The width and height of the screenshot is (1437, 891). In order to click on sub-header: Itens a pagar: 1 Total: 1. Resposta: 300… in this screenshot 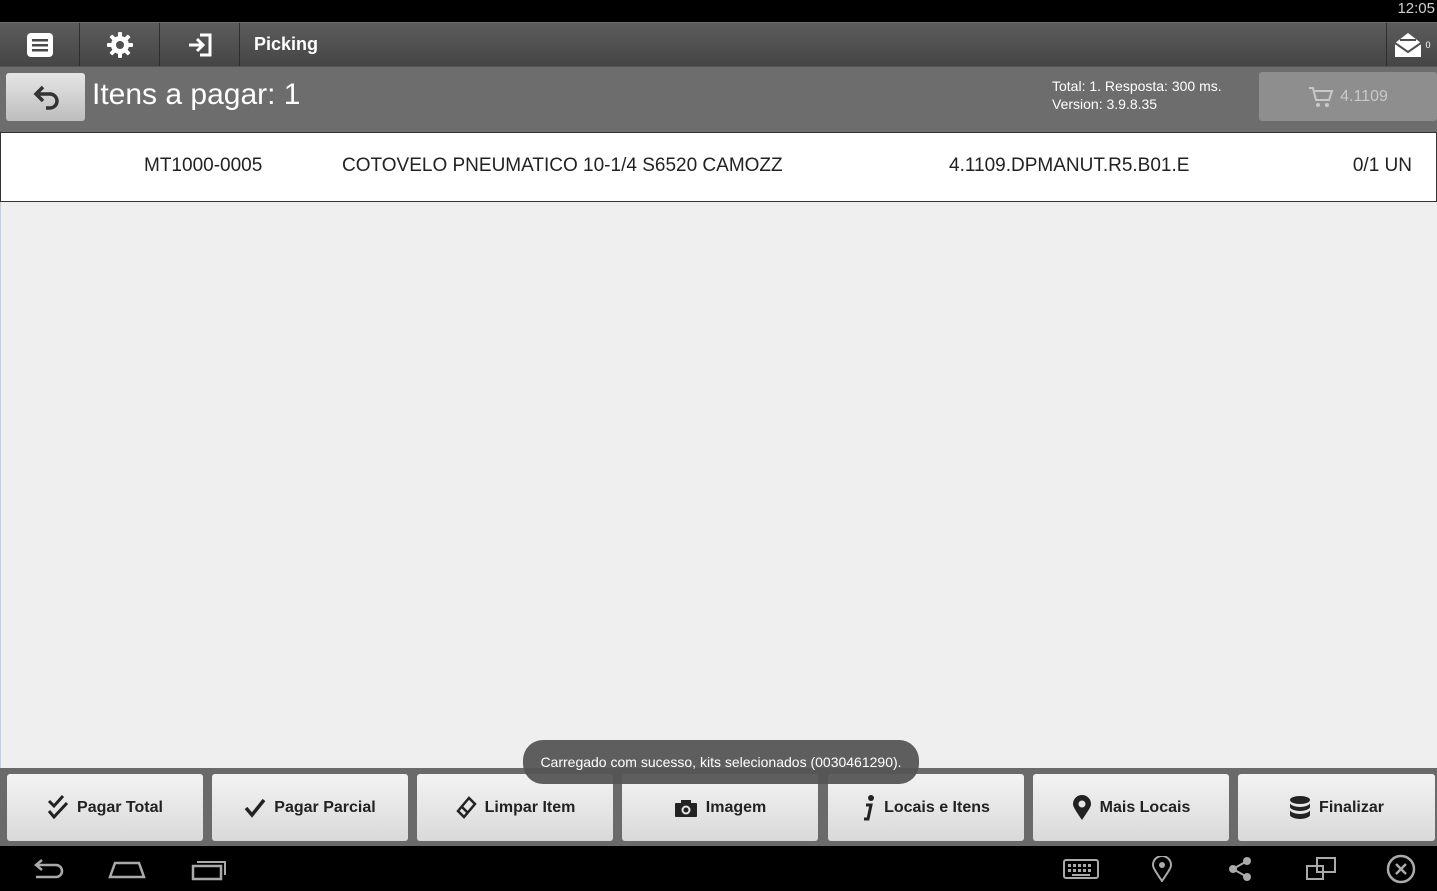, I will do `click(718, 99)`.